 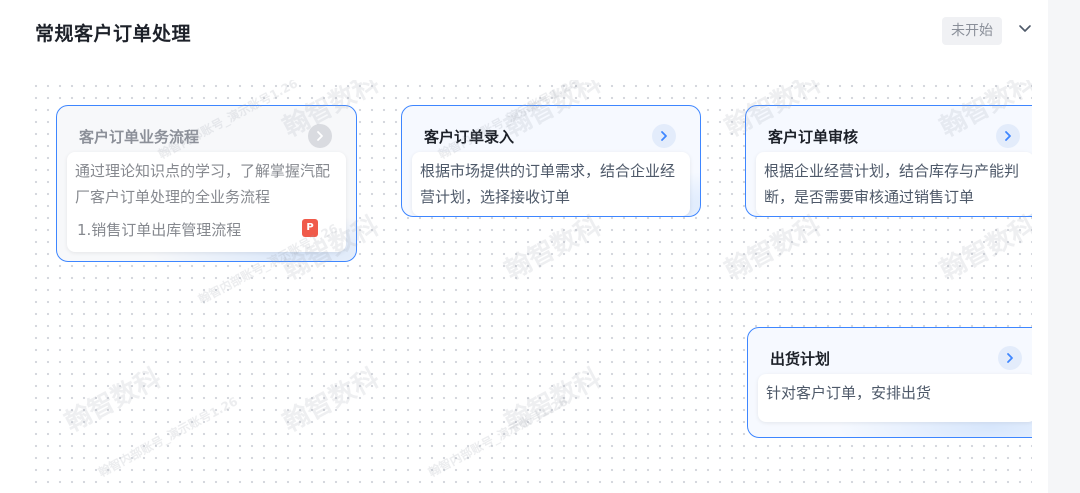 What do you see at coordinates (895, 398) in the screenshot?
I see `node-description: 针对客户订单，安排出货` at bounding box center [895, 398].